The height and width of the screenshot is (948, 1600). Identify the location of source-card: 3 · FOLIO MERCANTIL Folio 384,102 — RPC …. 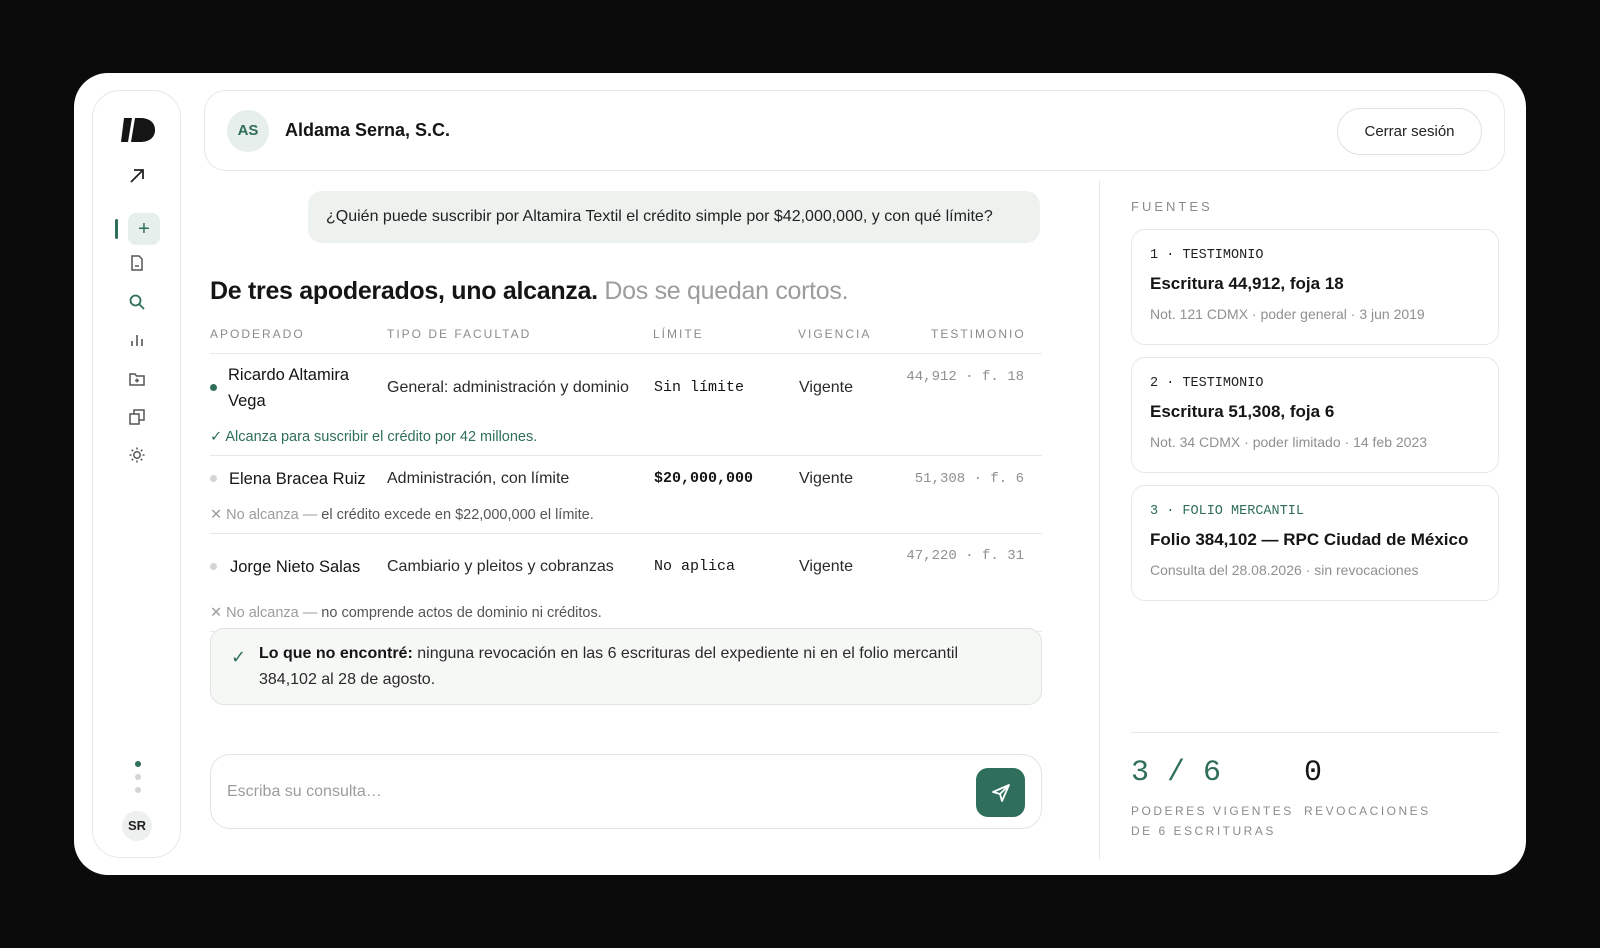
(1315, 543).